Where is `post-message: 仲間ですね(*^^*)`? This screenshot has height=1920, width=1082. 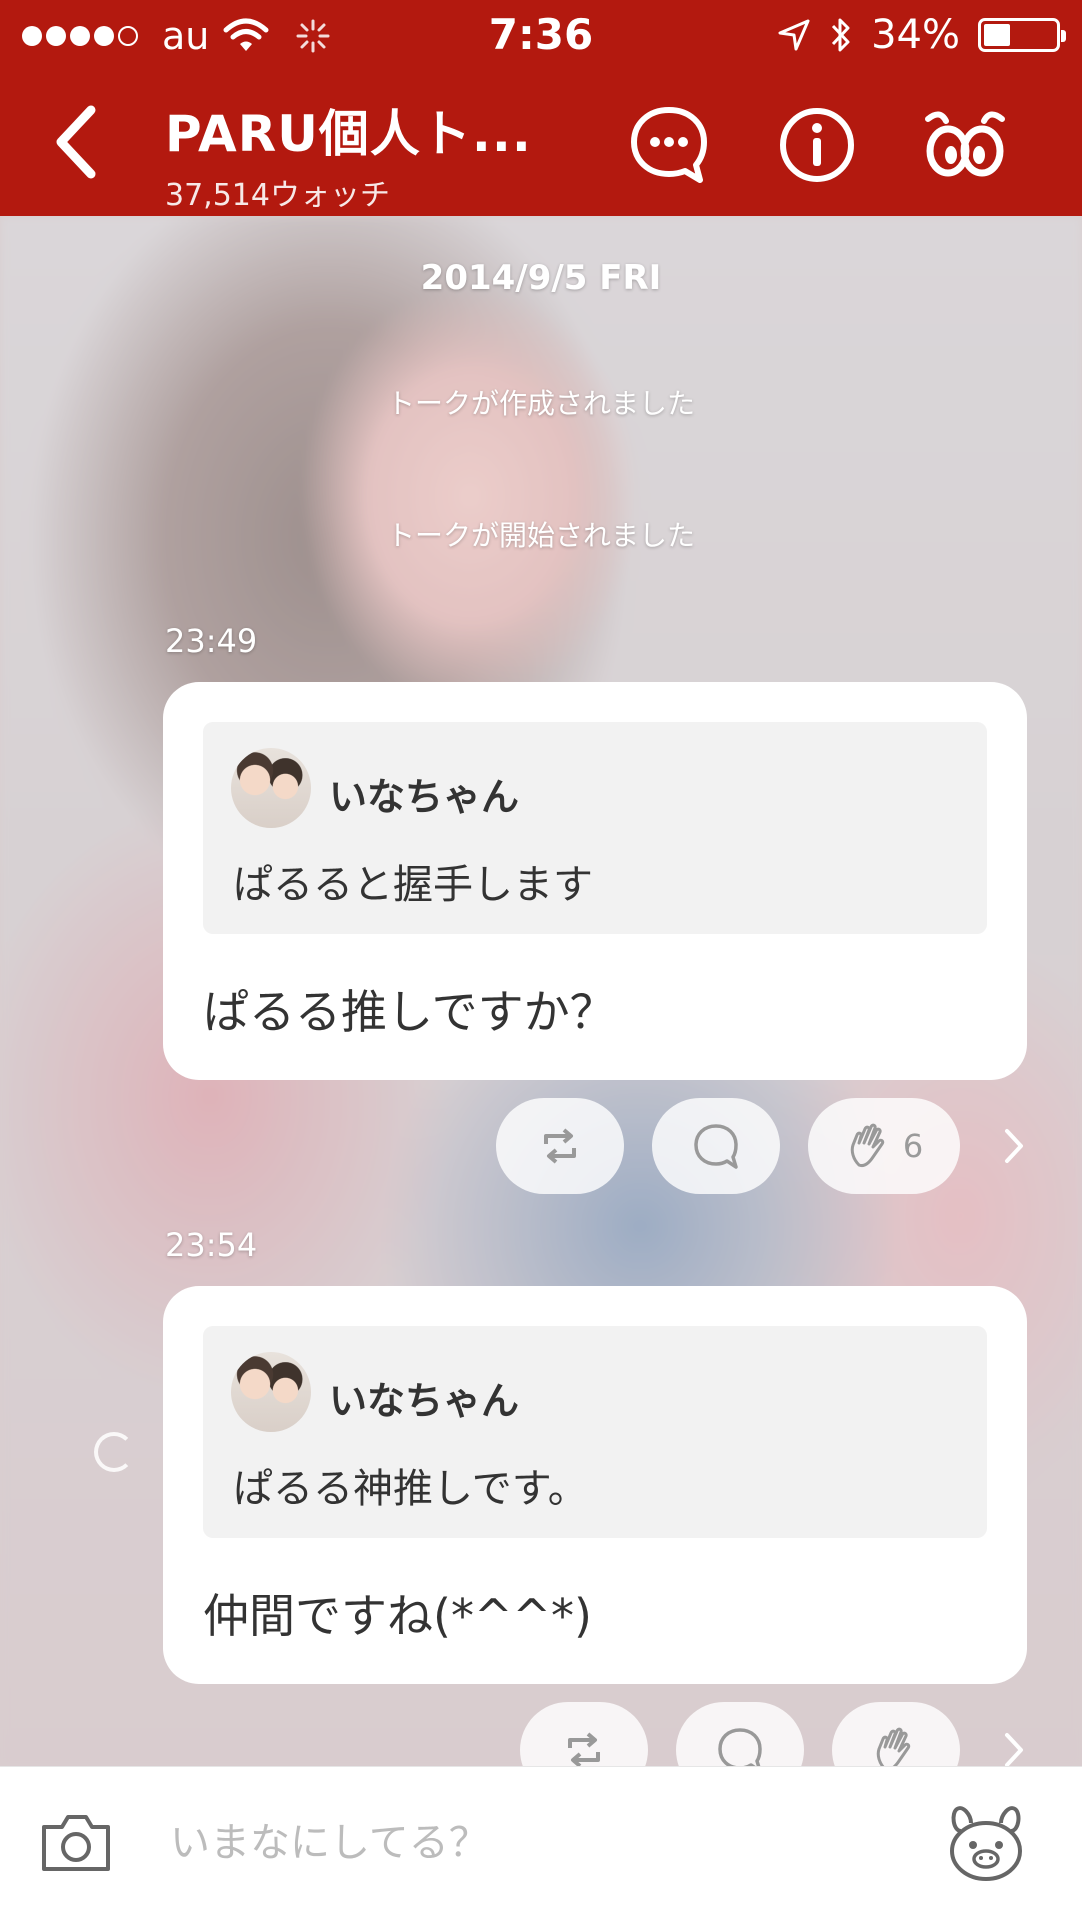
post-message: 仲間ですね(*^^*) is located at coordinates (397, 1616).